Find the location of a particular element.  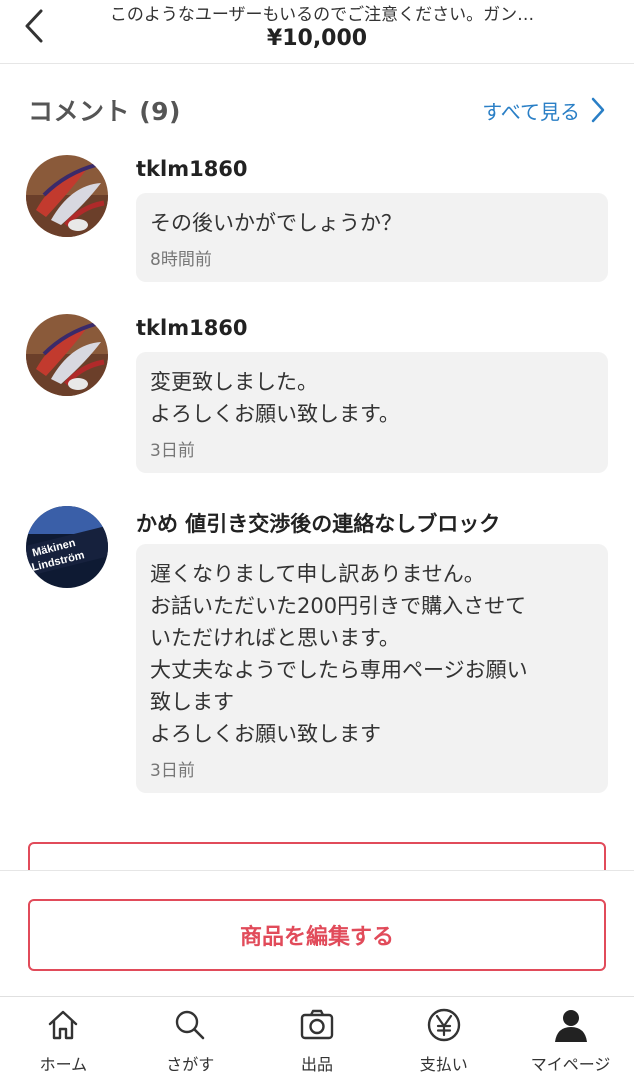

app-header: このようなユーザーもいるのでご注意ください。ガン… ¥10,000 is located at coordinates (317, 32).